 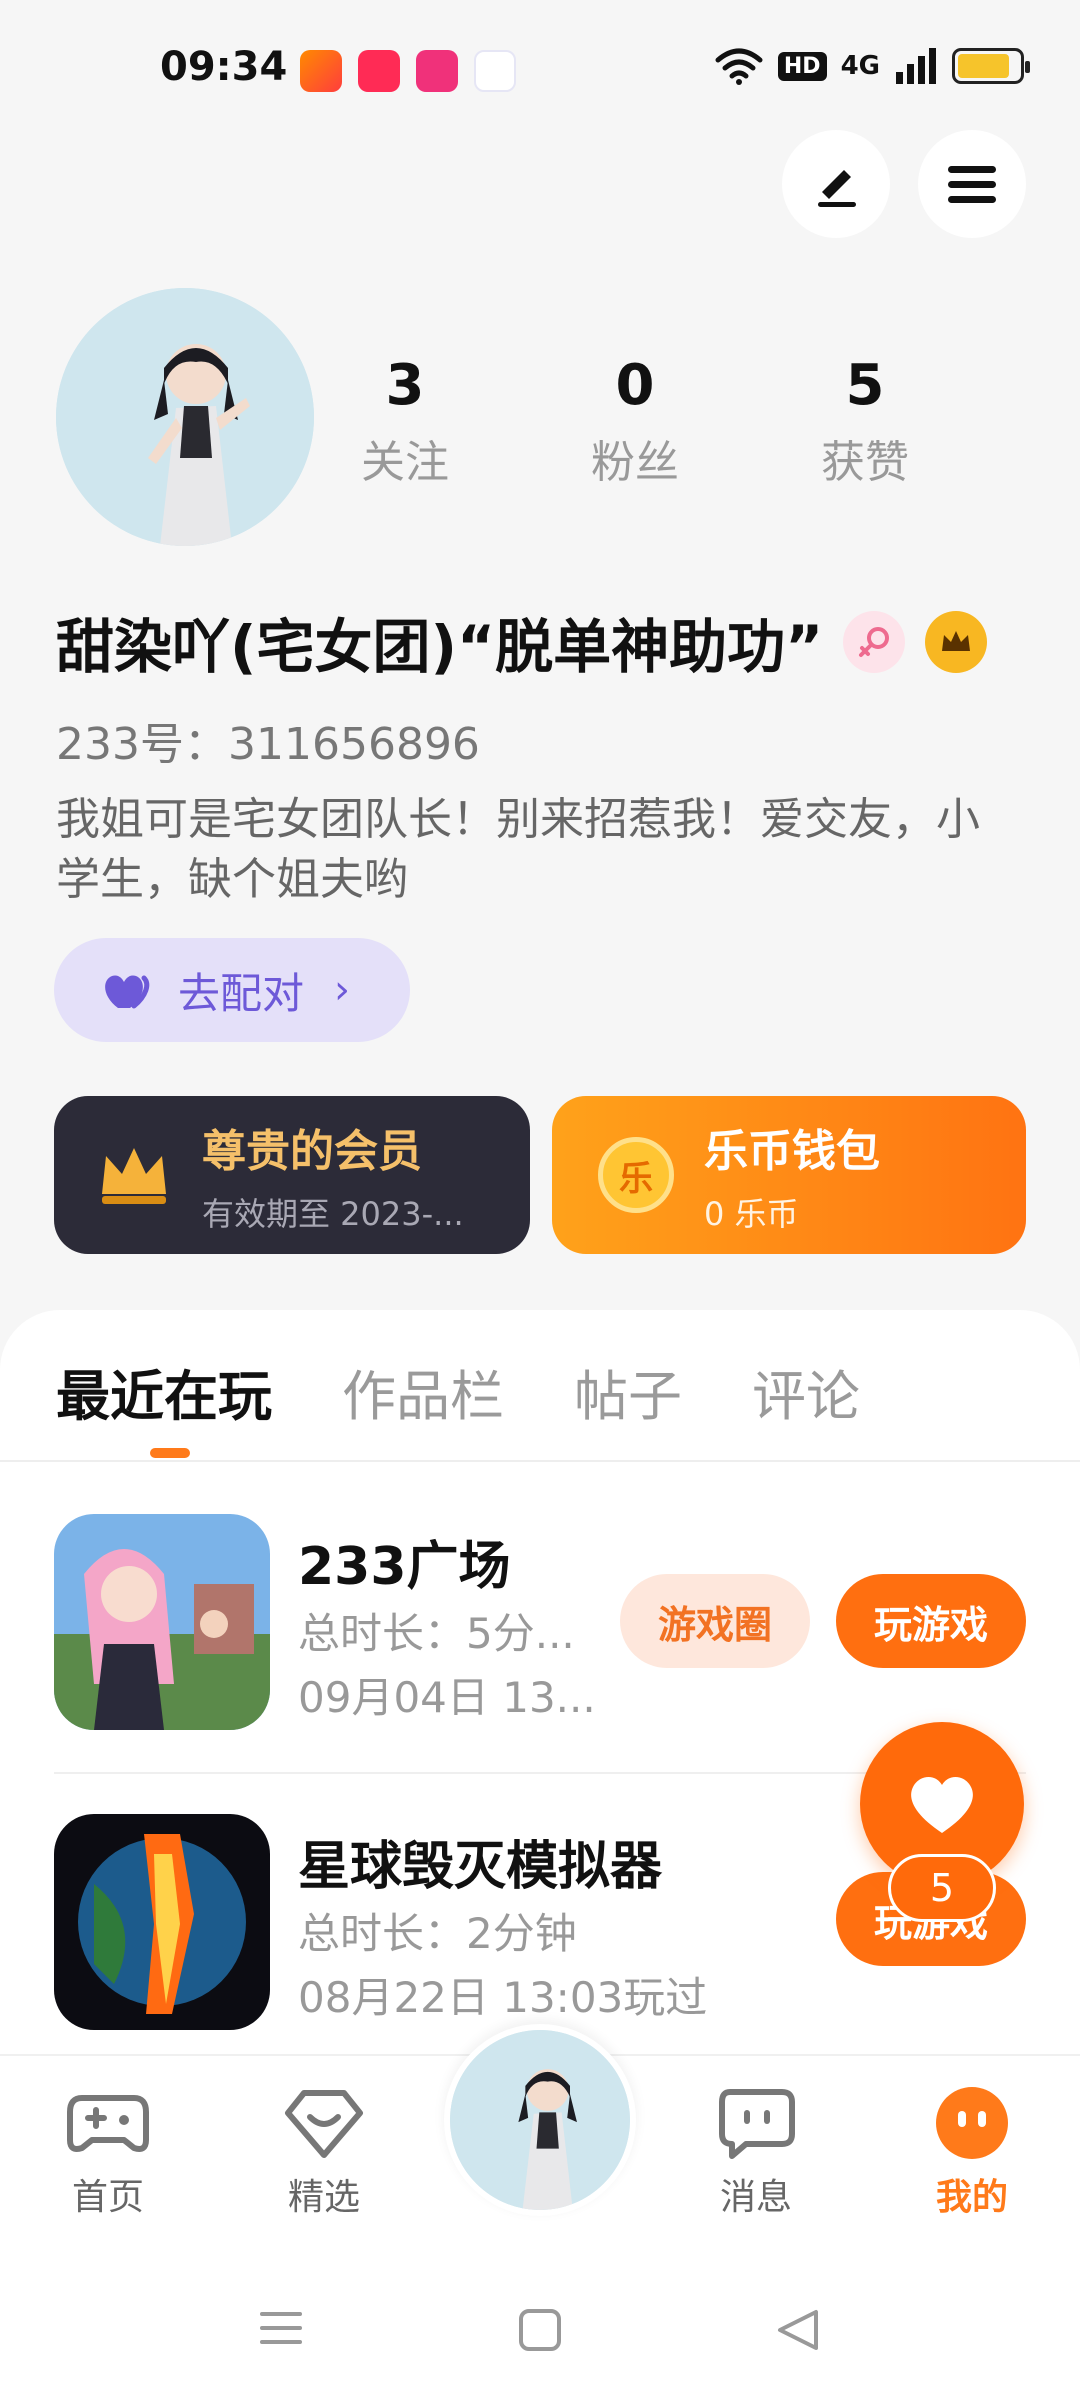 What do you see at coordinates (437, 71) in the screenshot?
I see `vipshop-icon` at bounding box center [437, 71].